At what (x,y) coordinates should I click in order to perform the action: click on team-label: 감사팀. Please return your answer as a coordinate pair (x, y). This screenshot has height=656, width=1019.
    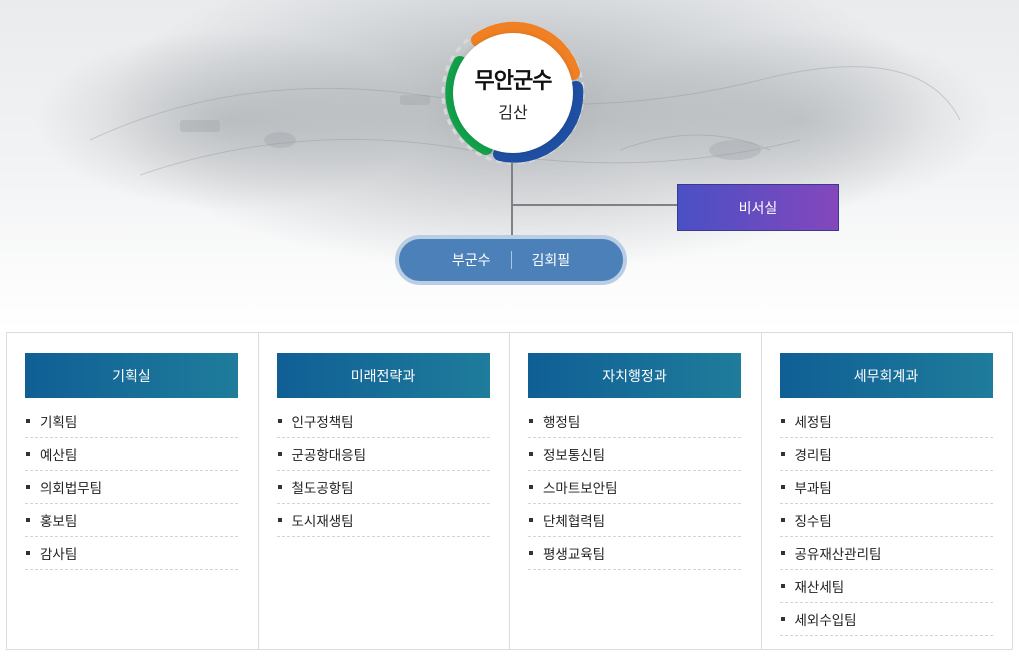
    Looking at the image, I should click on (59, 555).